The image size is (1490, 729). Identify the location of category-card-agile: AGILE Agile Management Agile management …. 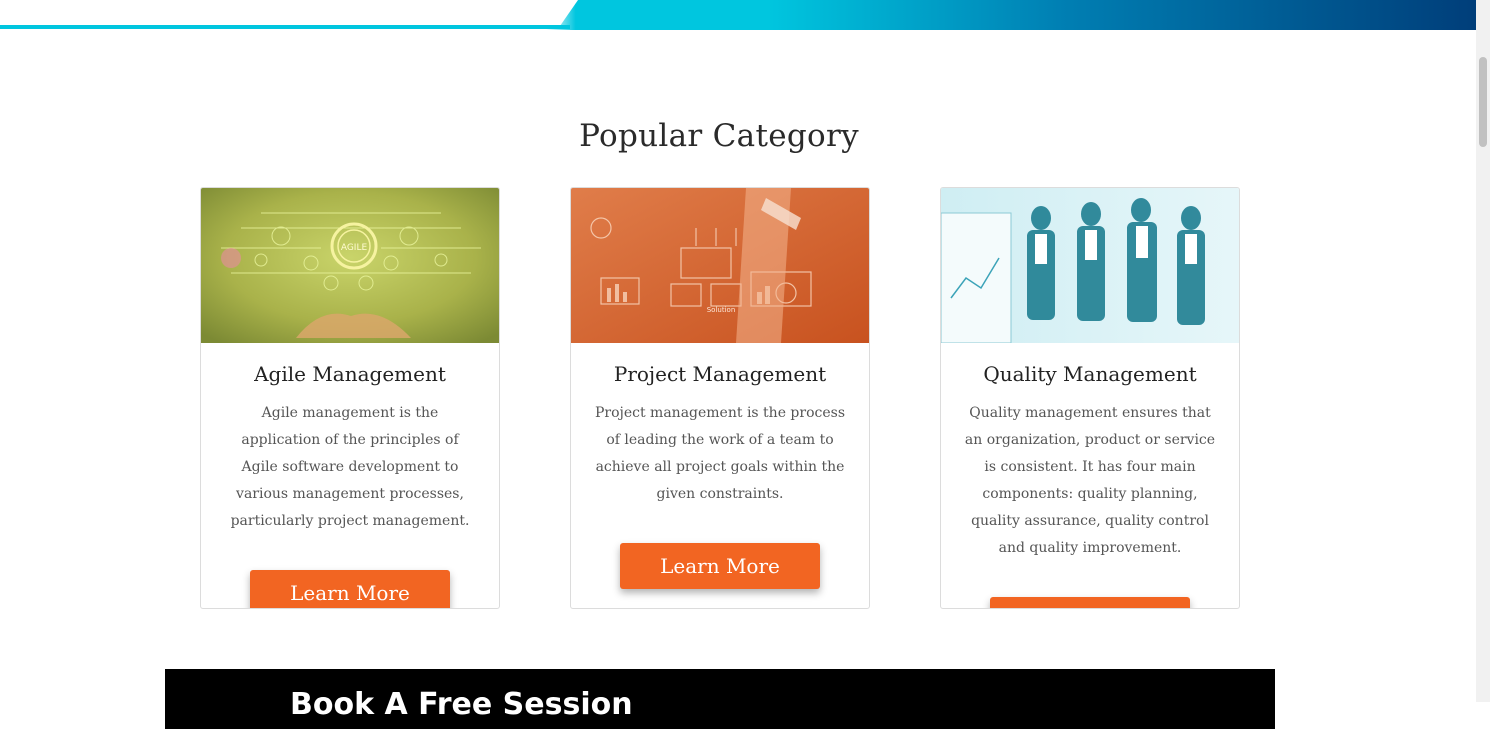
(350, 398).